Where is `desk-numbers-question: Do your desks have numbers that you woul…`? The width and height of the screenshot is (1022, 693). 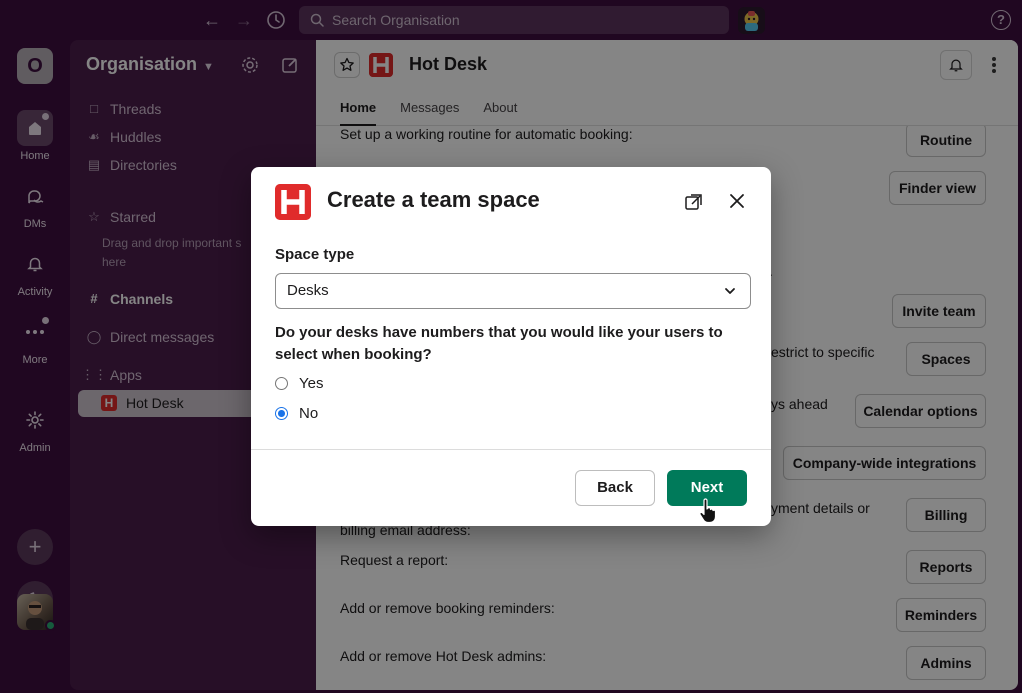 desk-numbers-question: Do your desks have numbers that you woul… is located at coordinates (499, 343).